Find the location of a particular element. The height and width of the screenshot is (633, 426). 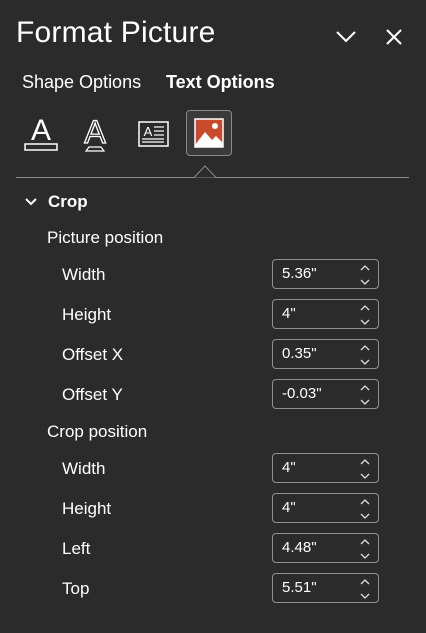

text-box-button: A is located at coordinates (153, 133).